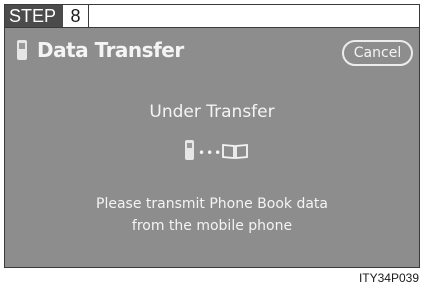  Describe the element at coordinates (34, 16) in the screenshot. I see `step-label: STEP` at that location.